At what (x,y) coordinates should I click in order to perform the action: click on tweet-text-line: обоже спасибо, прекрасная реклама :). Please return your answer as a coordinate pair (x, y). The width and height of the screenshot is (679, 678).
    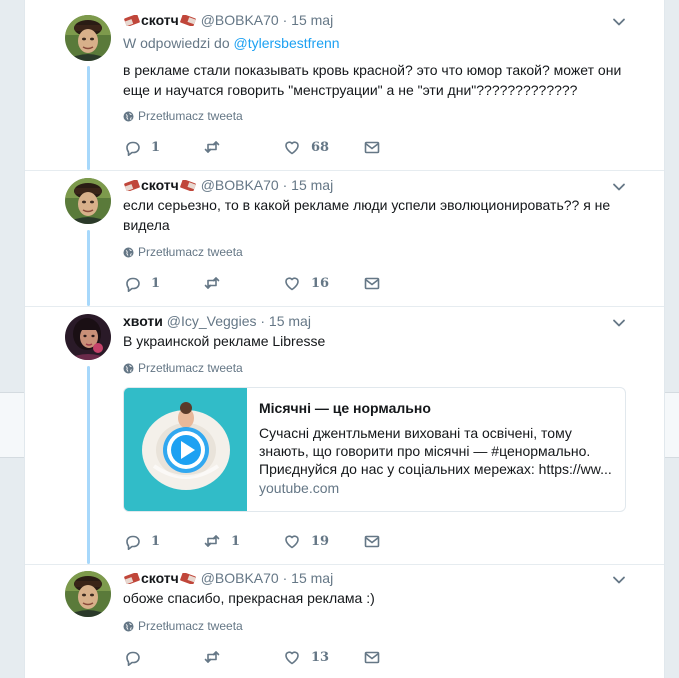
    Looking at the image, I should click on (249, 598).